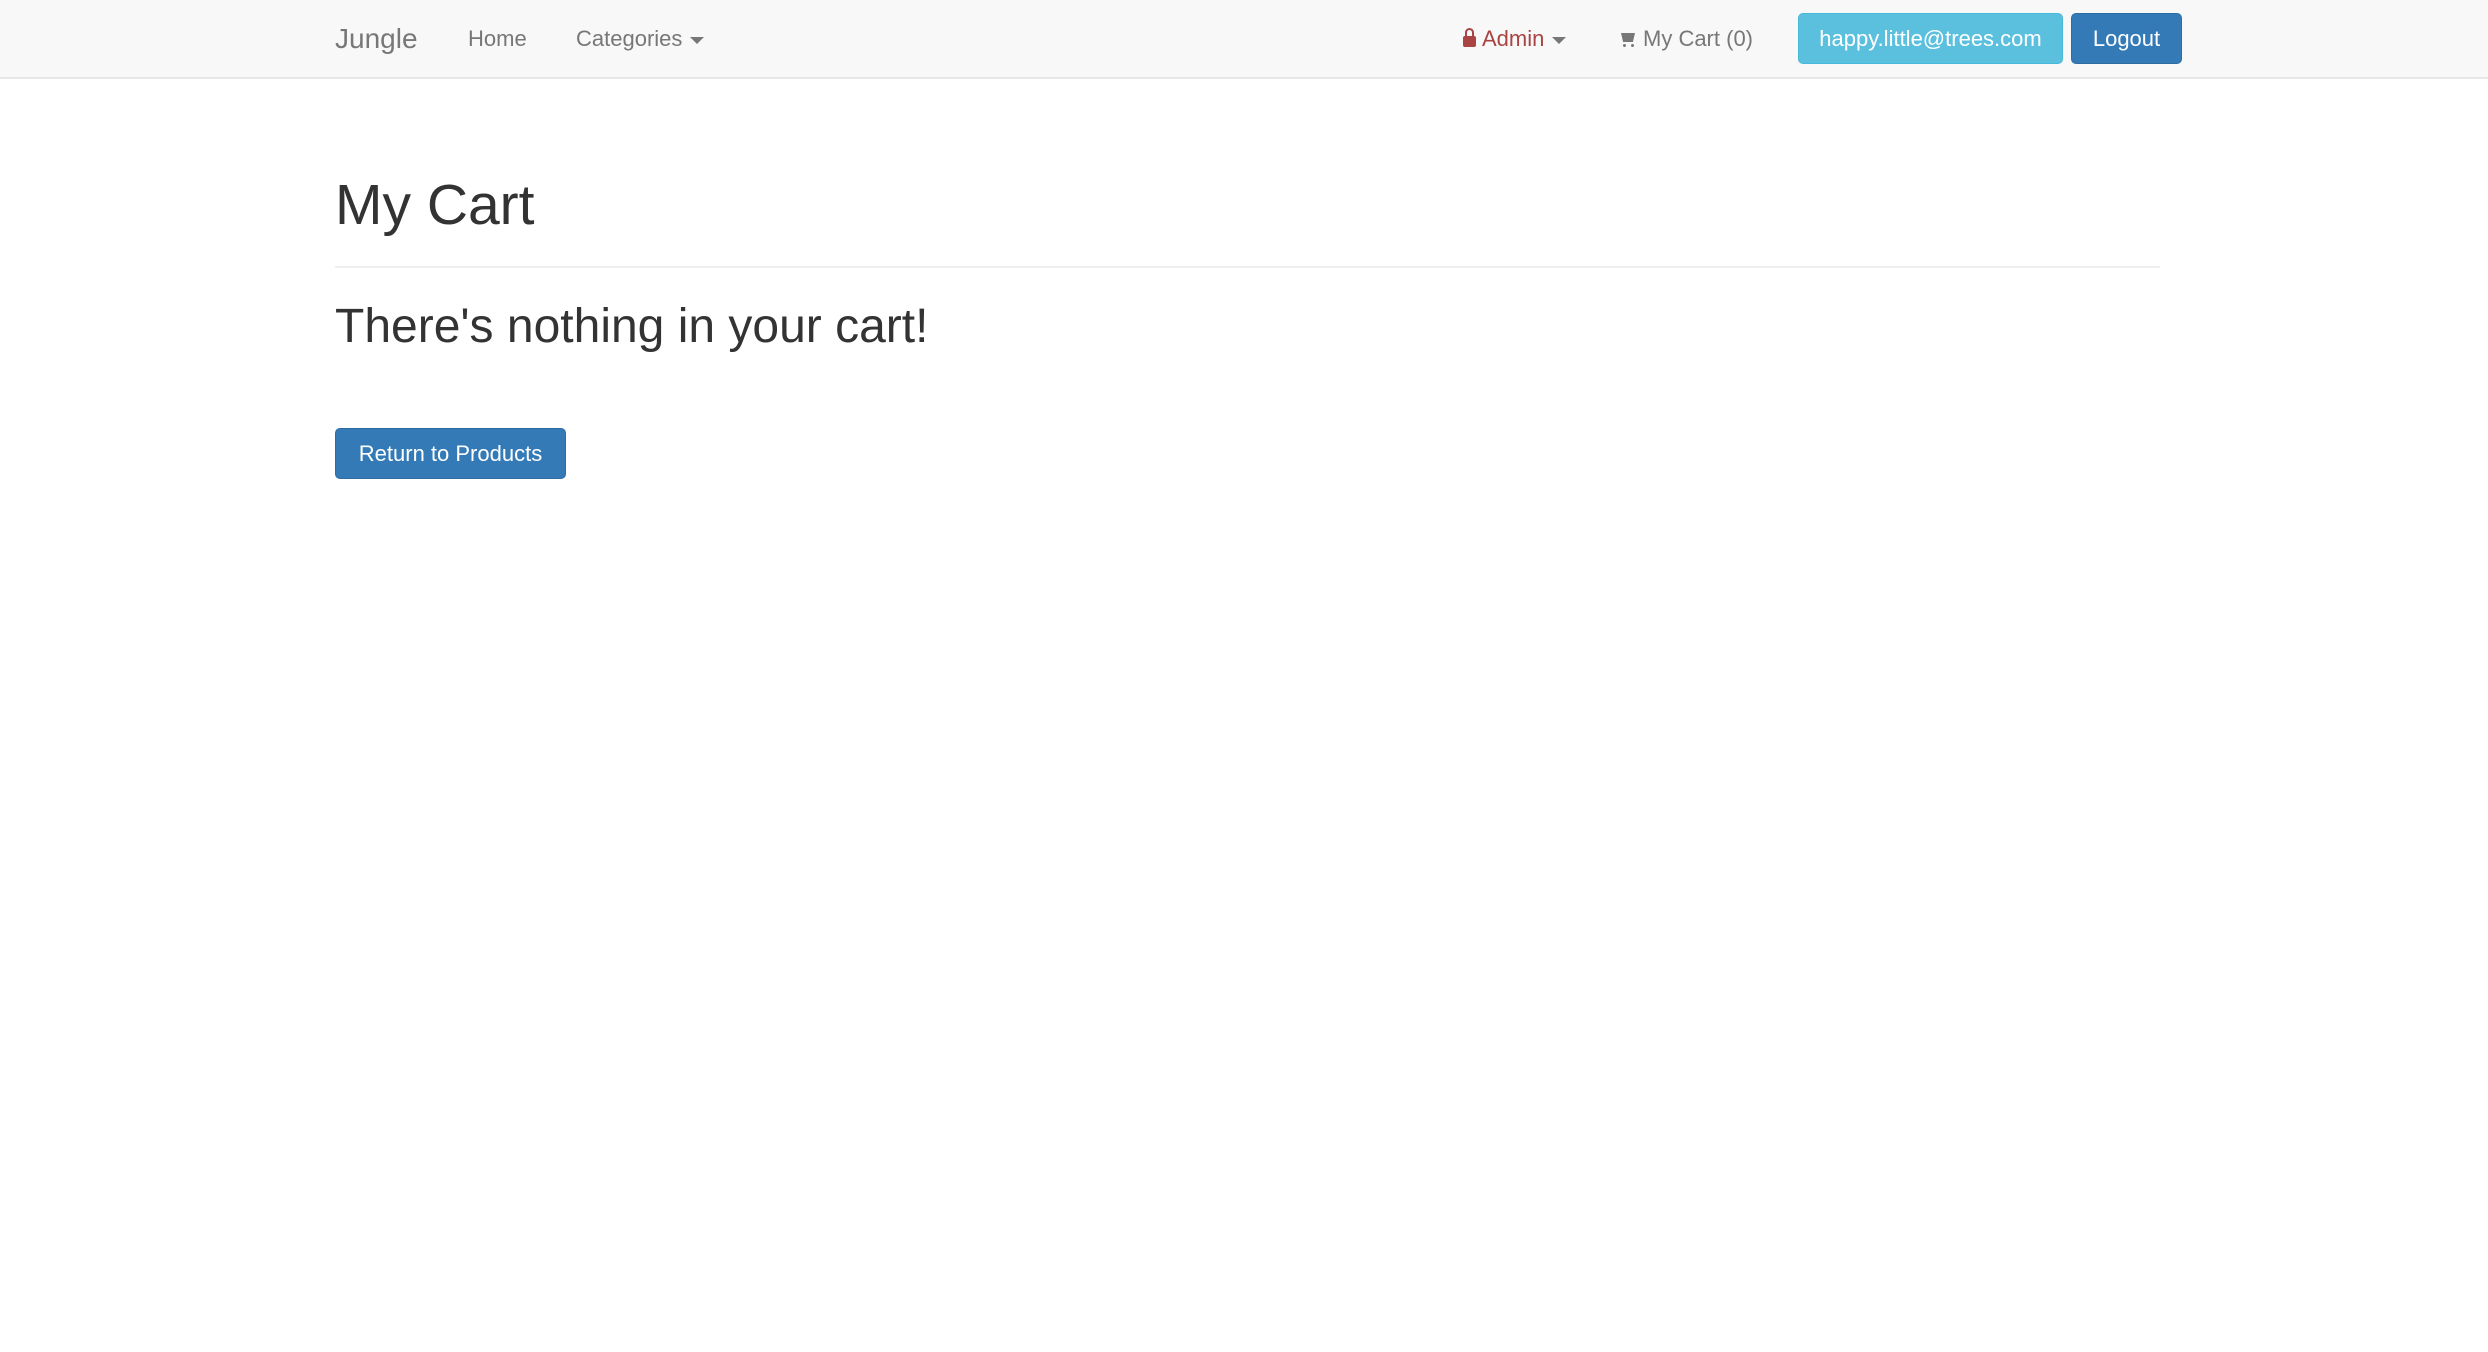 The height and width of the screenshot is (1352, 2488). Describe the element at coordinates (497, 39) in the screenshot. I see `nav-home: Home` at that location.